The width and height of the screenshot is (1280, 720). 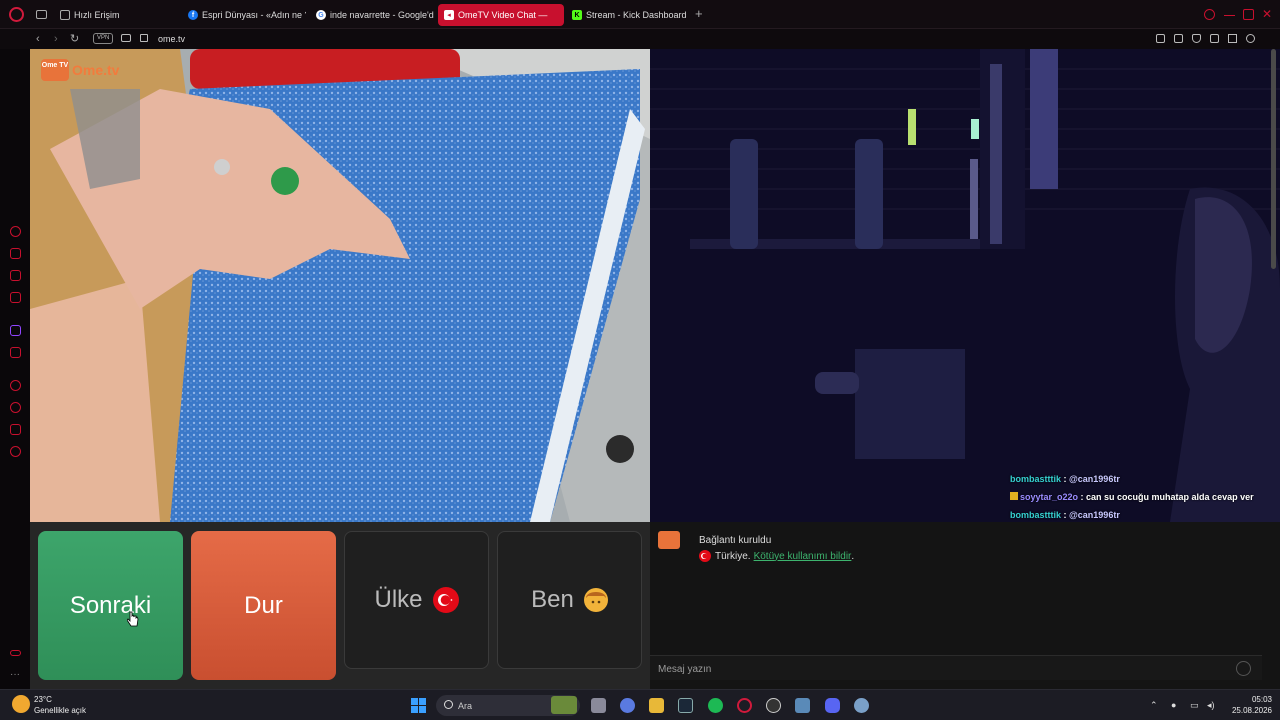 I want to click on reload-icon: ↻, so click(x=74, y=39).